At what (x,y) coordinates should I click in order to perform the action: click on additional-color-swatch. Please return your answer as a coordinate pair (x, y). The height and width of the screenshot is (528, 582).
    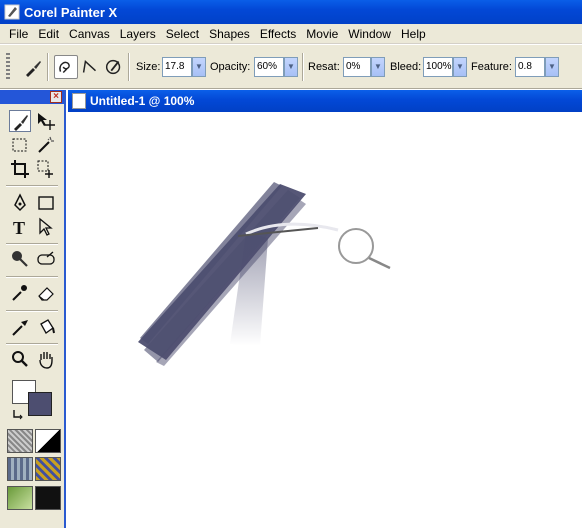
    Looking at the image, I should click on (40, 404).